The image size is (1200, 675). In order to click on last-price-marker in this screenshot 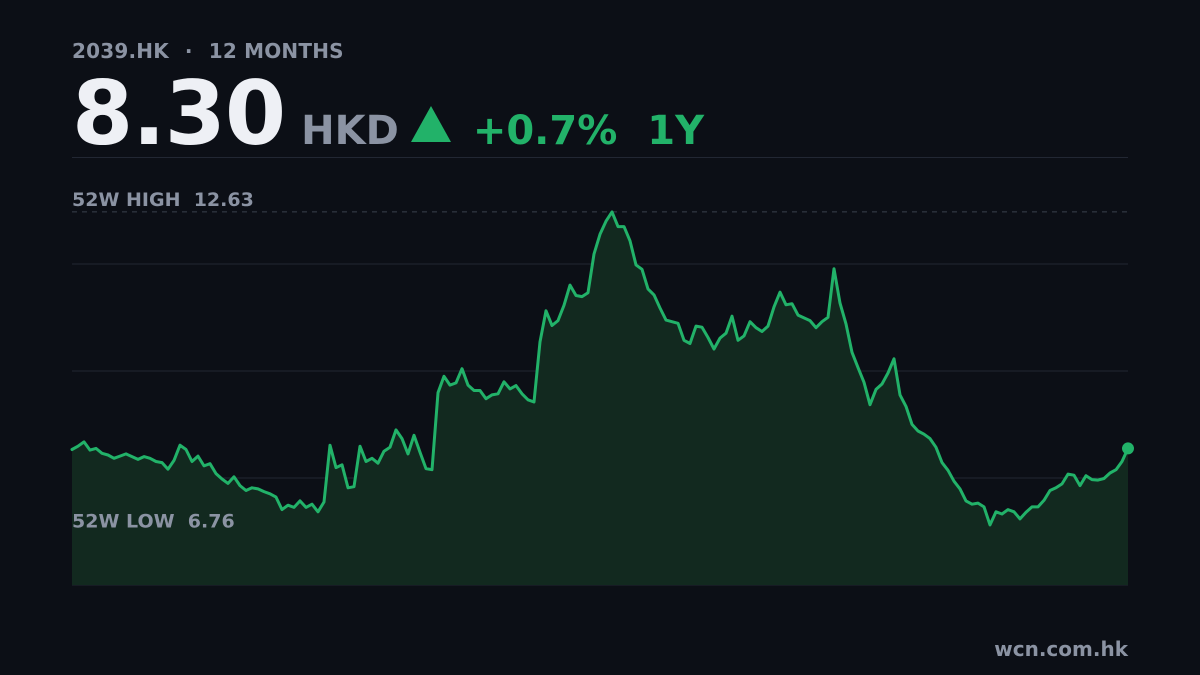, I will do `click(1128, 448)`.